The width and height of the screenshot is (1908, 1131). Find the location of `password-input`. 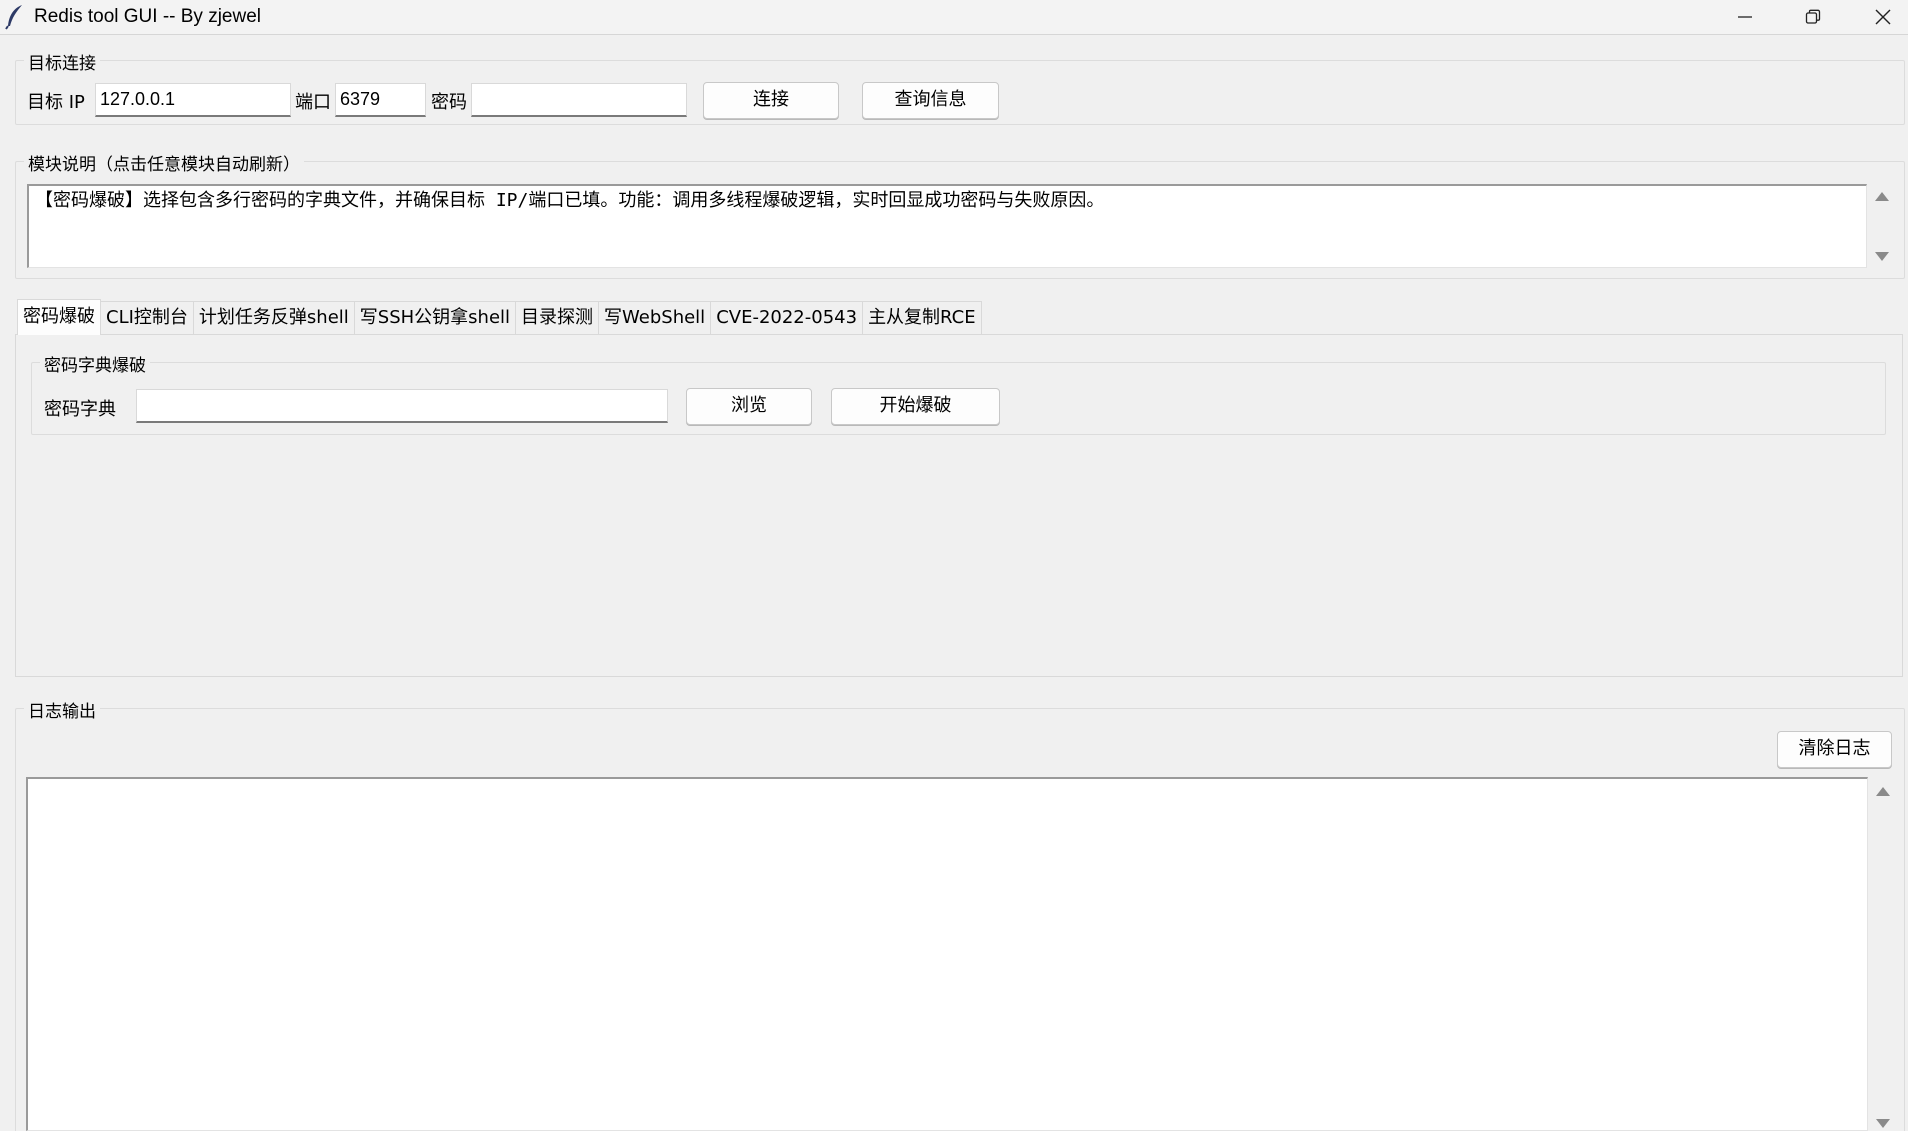

password-input is located at coordinates (579, 100).